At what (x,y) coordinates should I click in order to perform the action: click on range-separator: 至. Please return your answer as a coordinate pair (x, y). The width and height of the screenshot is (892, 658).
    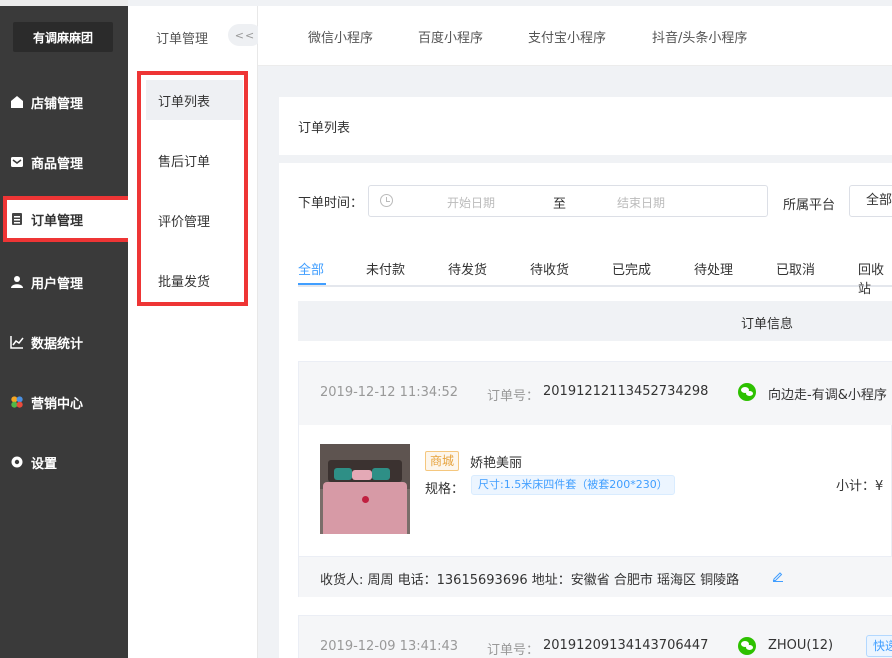
    Looking at the image, I should click on (560, 204).